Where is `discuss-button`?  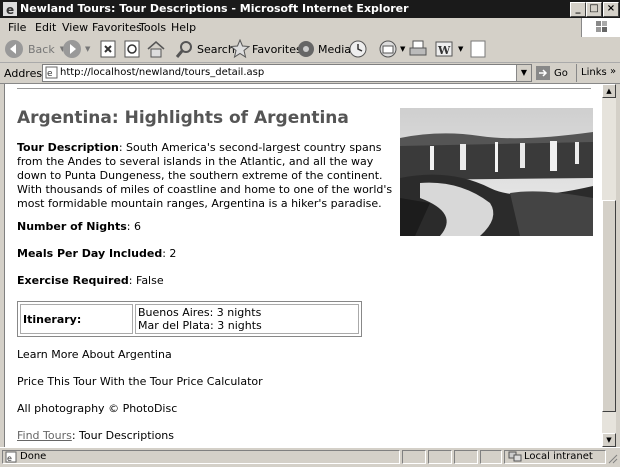
discuss-button is located at coordinates (478, 49).